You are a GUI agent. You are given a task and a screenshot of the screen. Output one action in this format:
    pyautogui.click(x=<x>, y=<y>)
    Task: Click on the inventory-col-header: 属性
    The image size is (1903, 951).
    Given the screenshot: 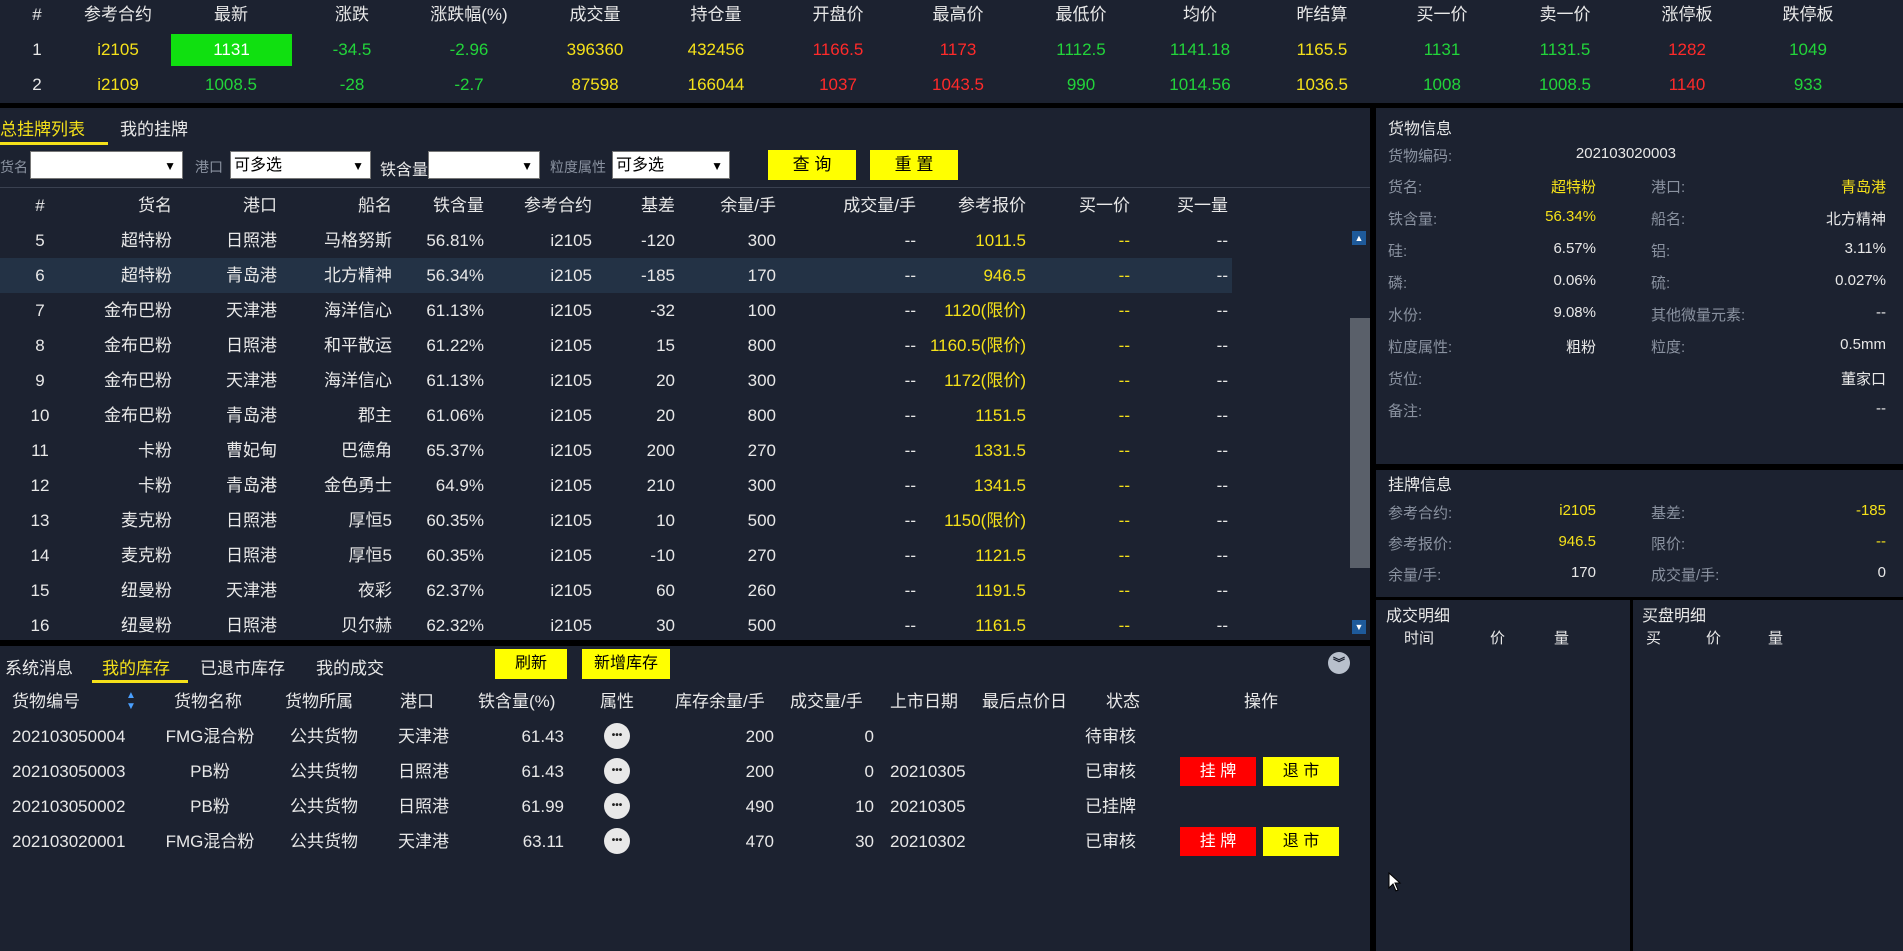 What is the action you would take?
    pyautogui.click(x=617, y=701)
    